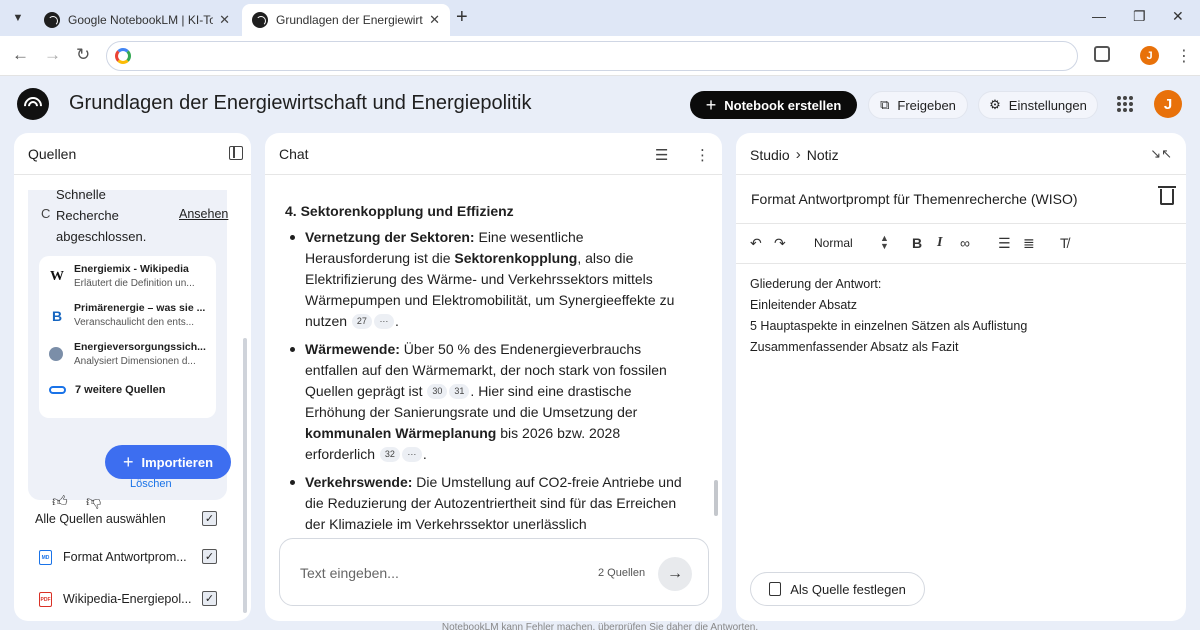 This screenshot has height=630, width=1200. What do you see at coordinates (756, 243) in the screenshot?
I see `undo-icon: ↶` at bounding box center [756, 243].